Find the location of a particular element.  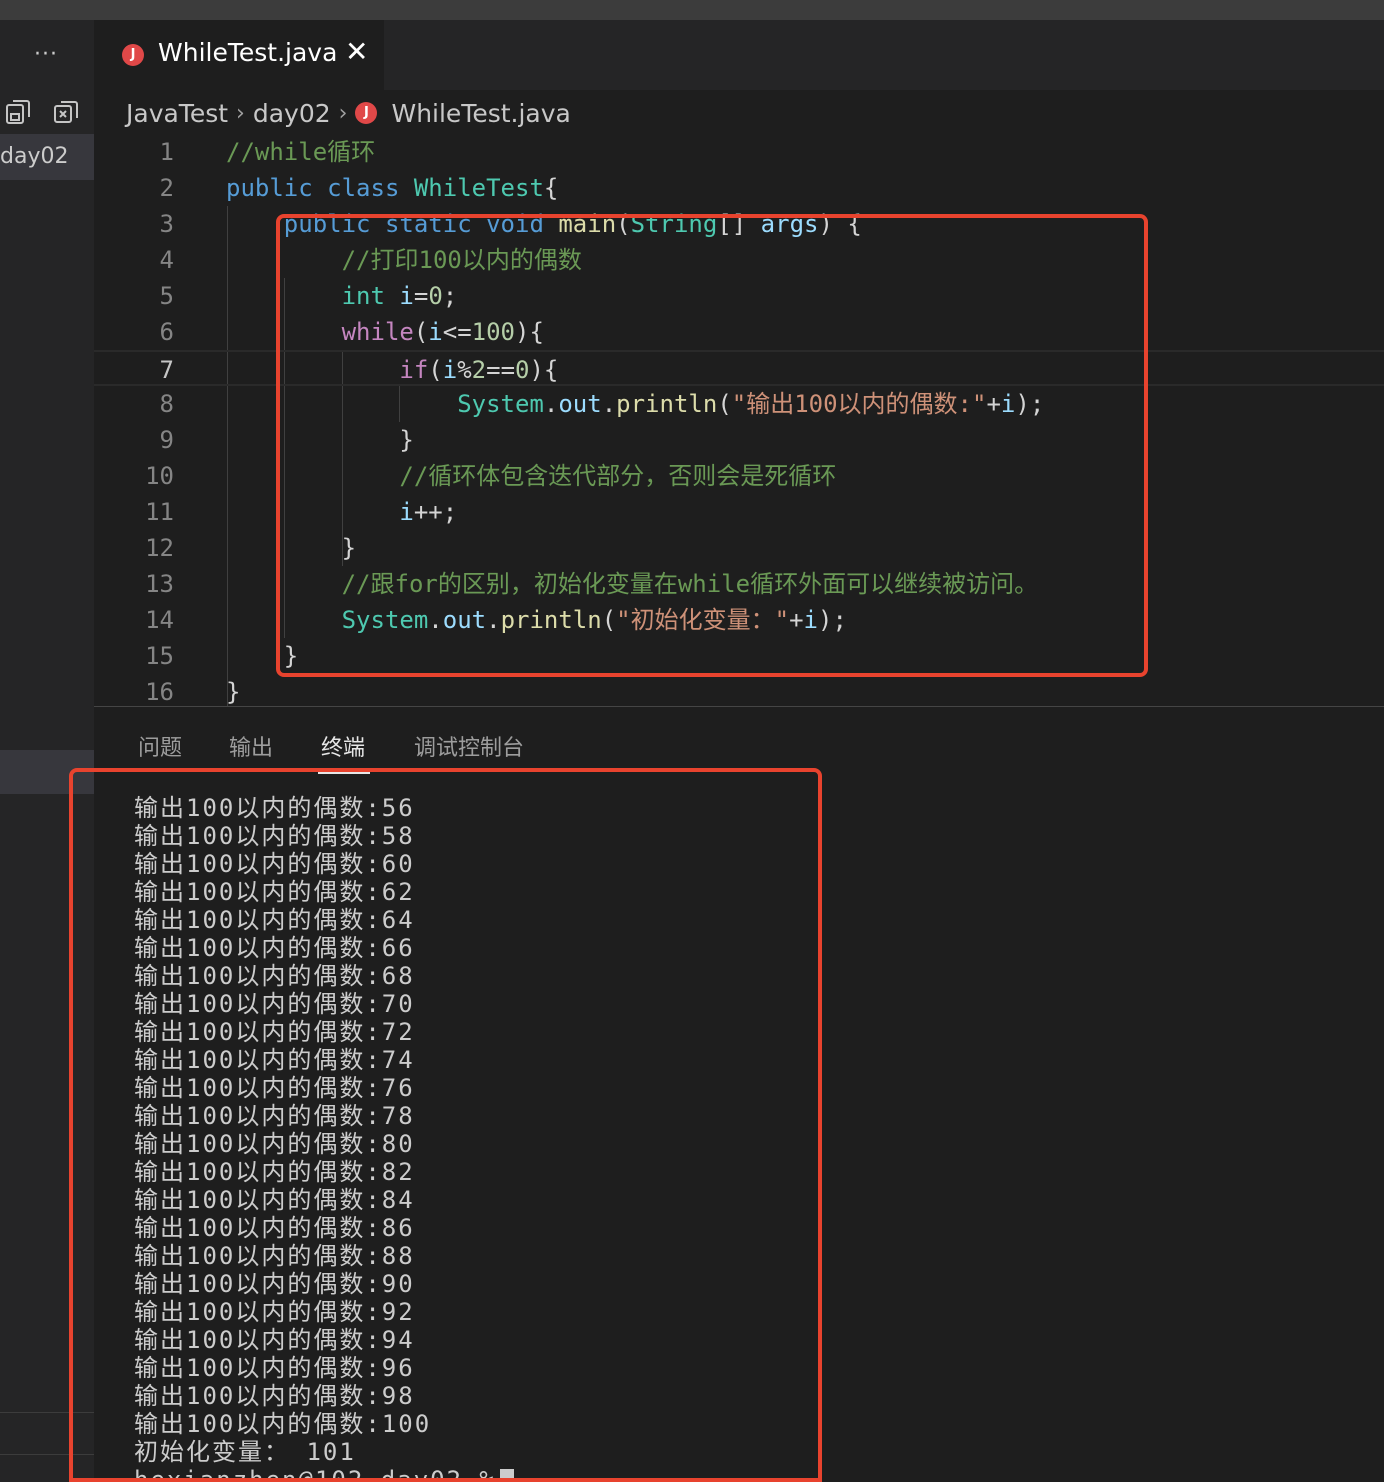

line-number: 15 is located at coordinates (159, 656).